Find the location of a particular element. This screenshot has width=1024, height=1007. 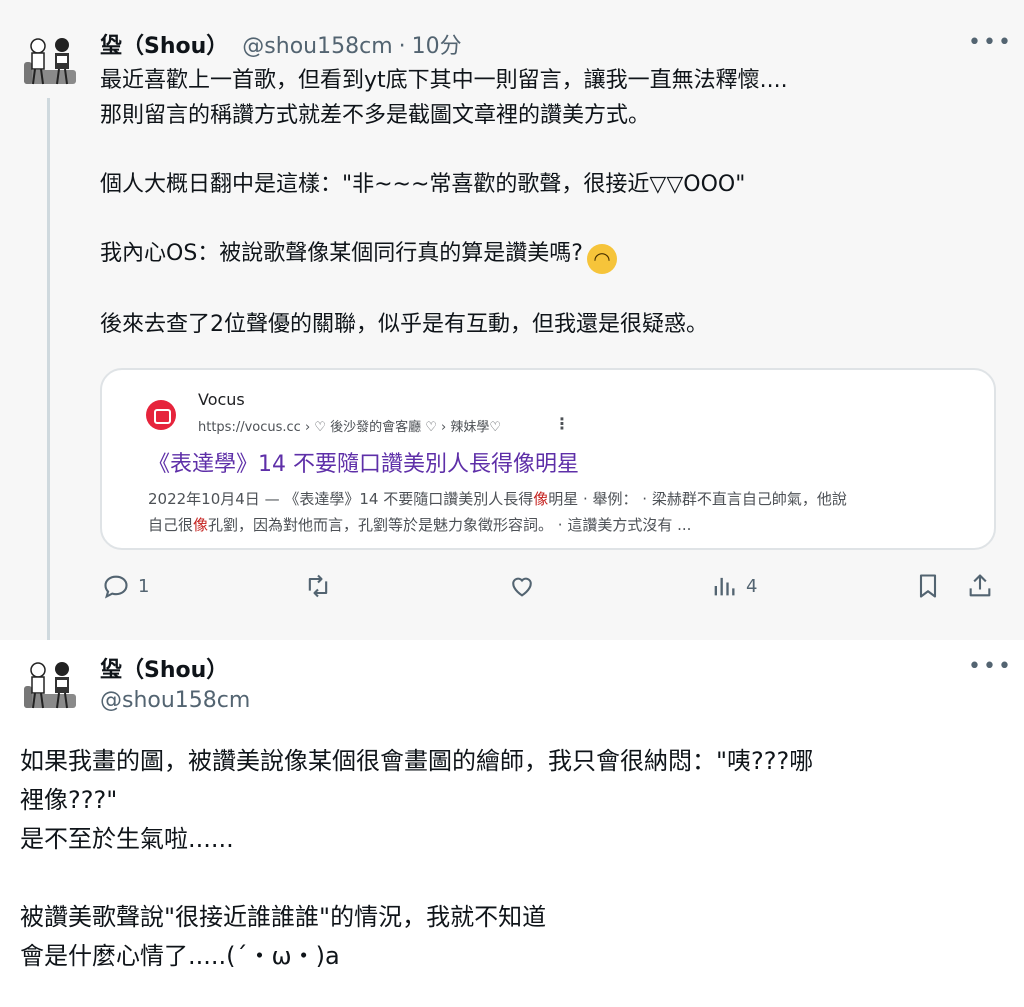

upside-down-face-icon: ◠ is located at coordinates (601, 258).